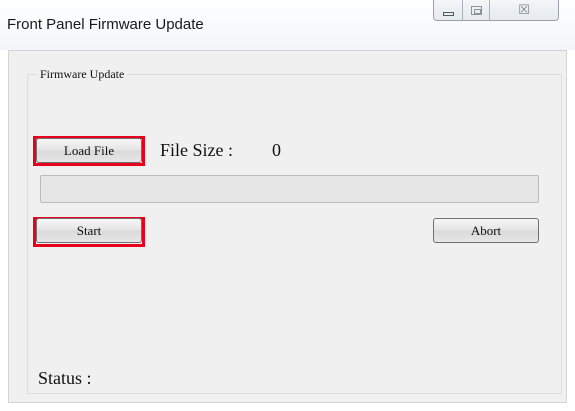 The height and width of the screenshot is (411, 575). What do you see at coordinates (448, 10) in the screenshot?
I see `minimize-button` at bounding box center [448, 10].